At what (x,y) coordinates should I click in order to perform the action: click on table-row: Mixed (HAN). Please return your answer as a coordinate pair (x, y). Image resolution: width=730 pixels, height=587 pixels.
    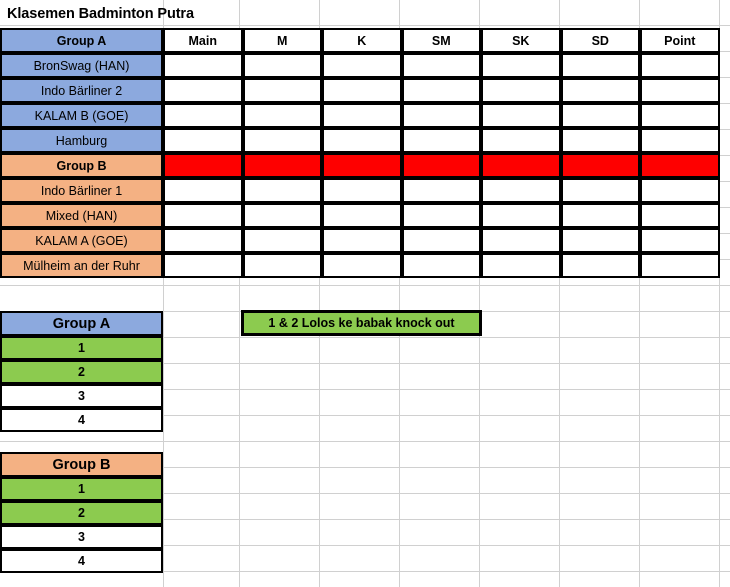
    Looking at the image, I should click on (360, 215).